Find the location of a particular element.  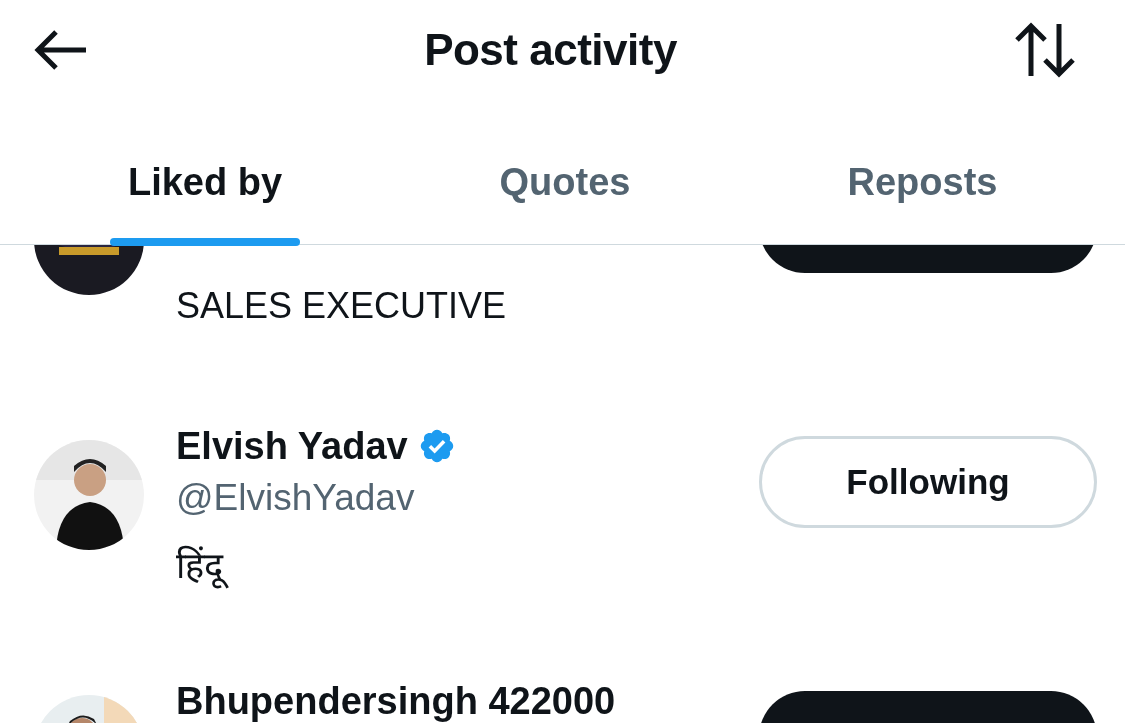

tab: Liked by is located at coordinates (205, 172).